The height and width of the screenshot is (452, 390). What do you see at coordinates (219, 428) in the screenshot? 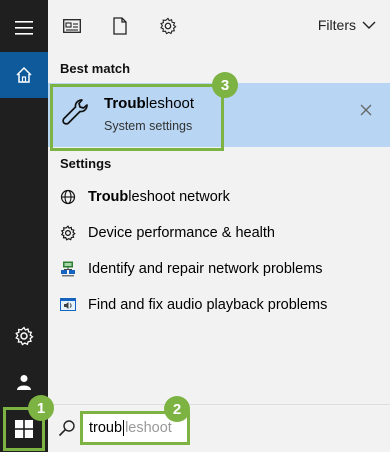
I see `search-bar: troub leshoot` at bounding box center [219, 428].